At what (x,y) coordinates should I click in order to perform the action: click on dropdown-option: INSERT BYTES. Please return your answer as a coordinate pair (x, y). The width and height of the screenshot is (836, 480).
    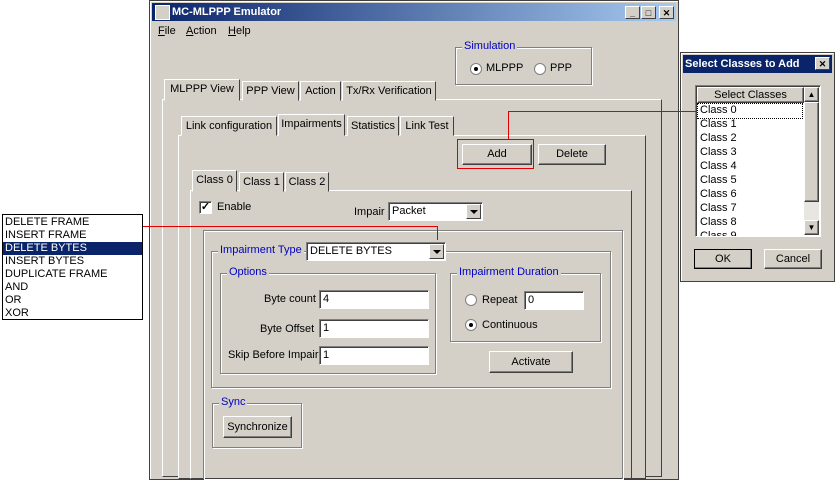
    Looking at the image, I should click on (72, 261).